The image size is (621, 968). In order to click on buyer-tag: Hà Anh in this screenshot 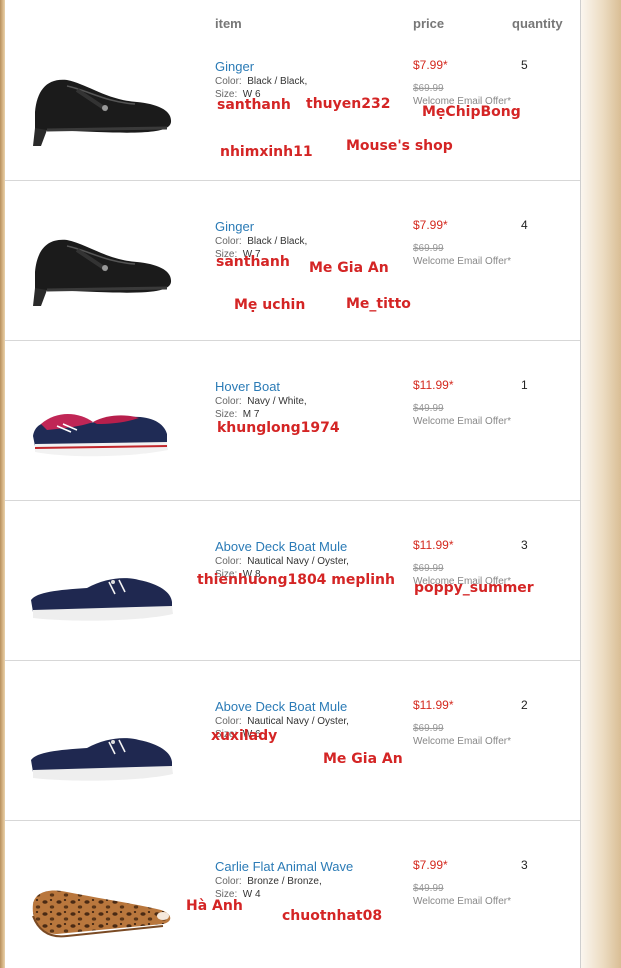, I will do `click(214, 906)`.